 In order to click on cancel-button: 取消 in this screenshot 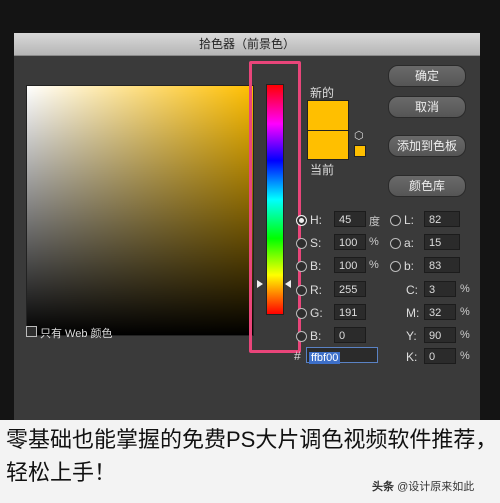, I will do `click(427, 107)`.